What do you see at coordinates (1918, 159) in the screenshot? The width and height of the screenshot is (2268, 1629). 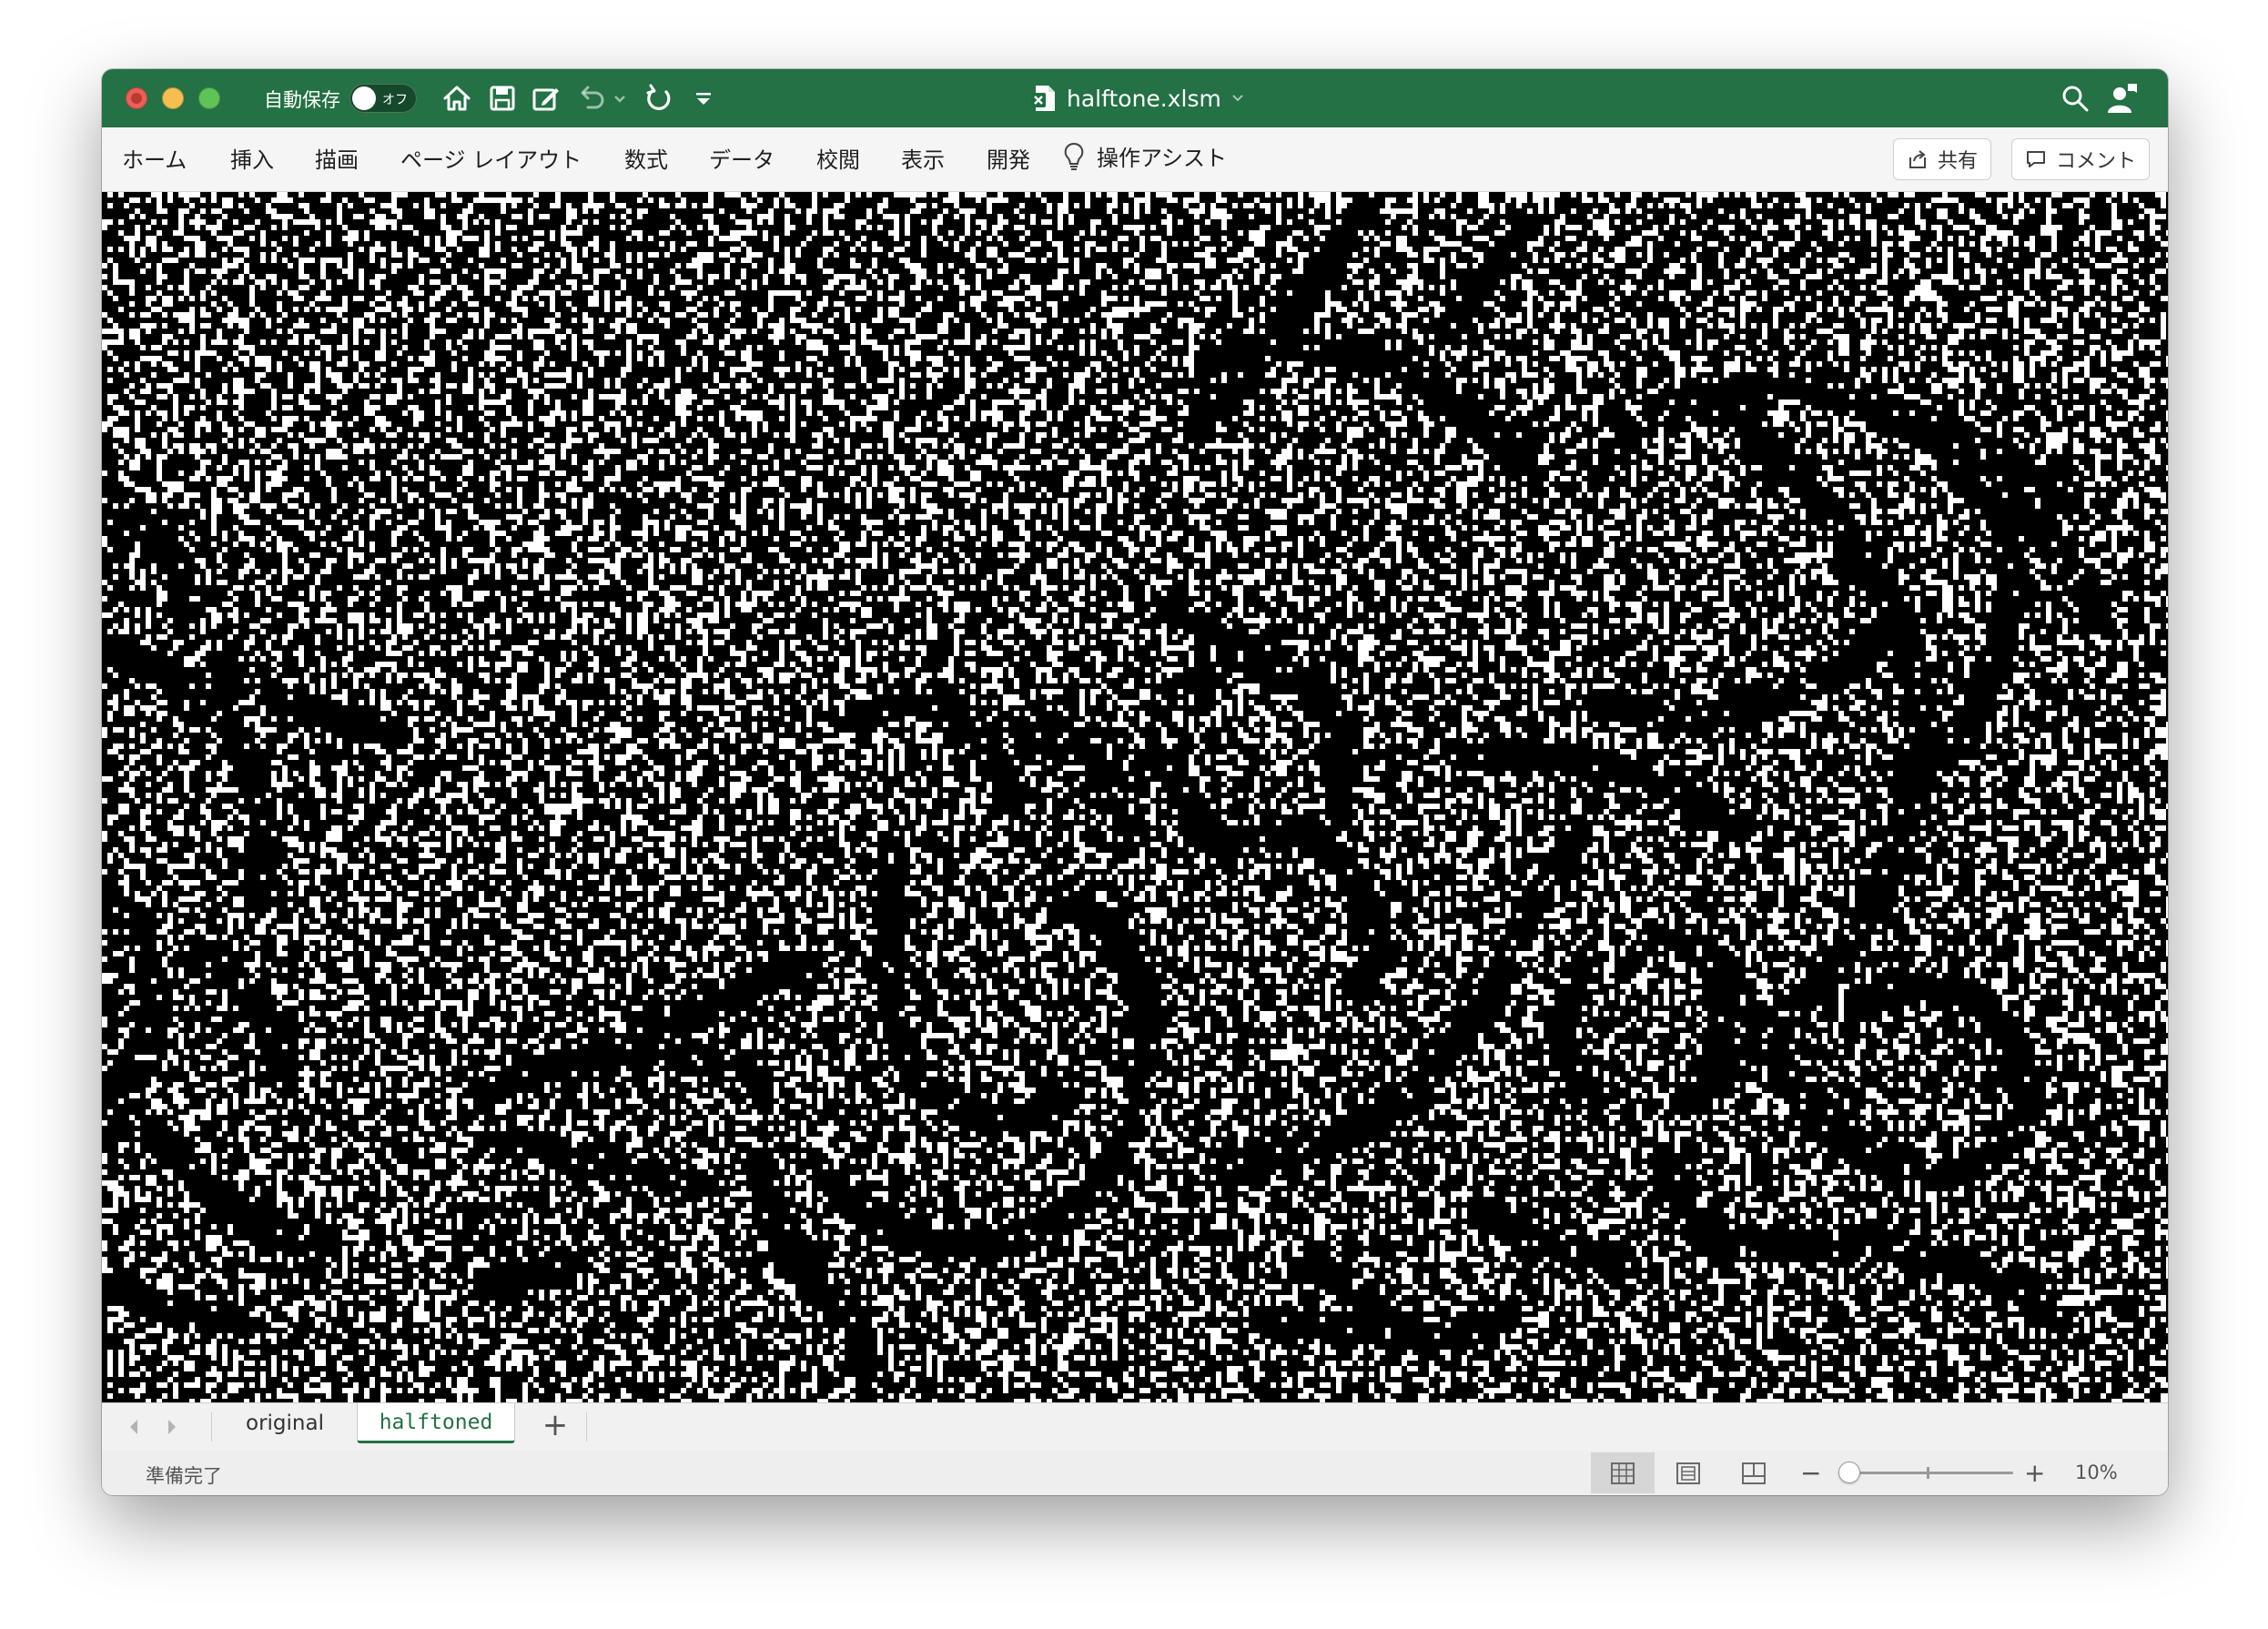 I see `share-icon` at bounding box center [1918, 159].